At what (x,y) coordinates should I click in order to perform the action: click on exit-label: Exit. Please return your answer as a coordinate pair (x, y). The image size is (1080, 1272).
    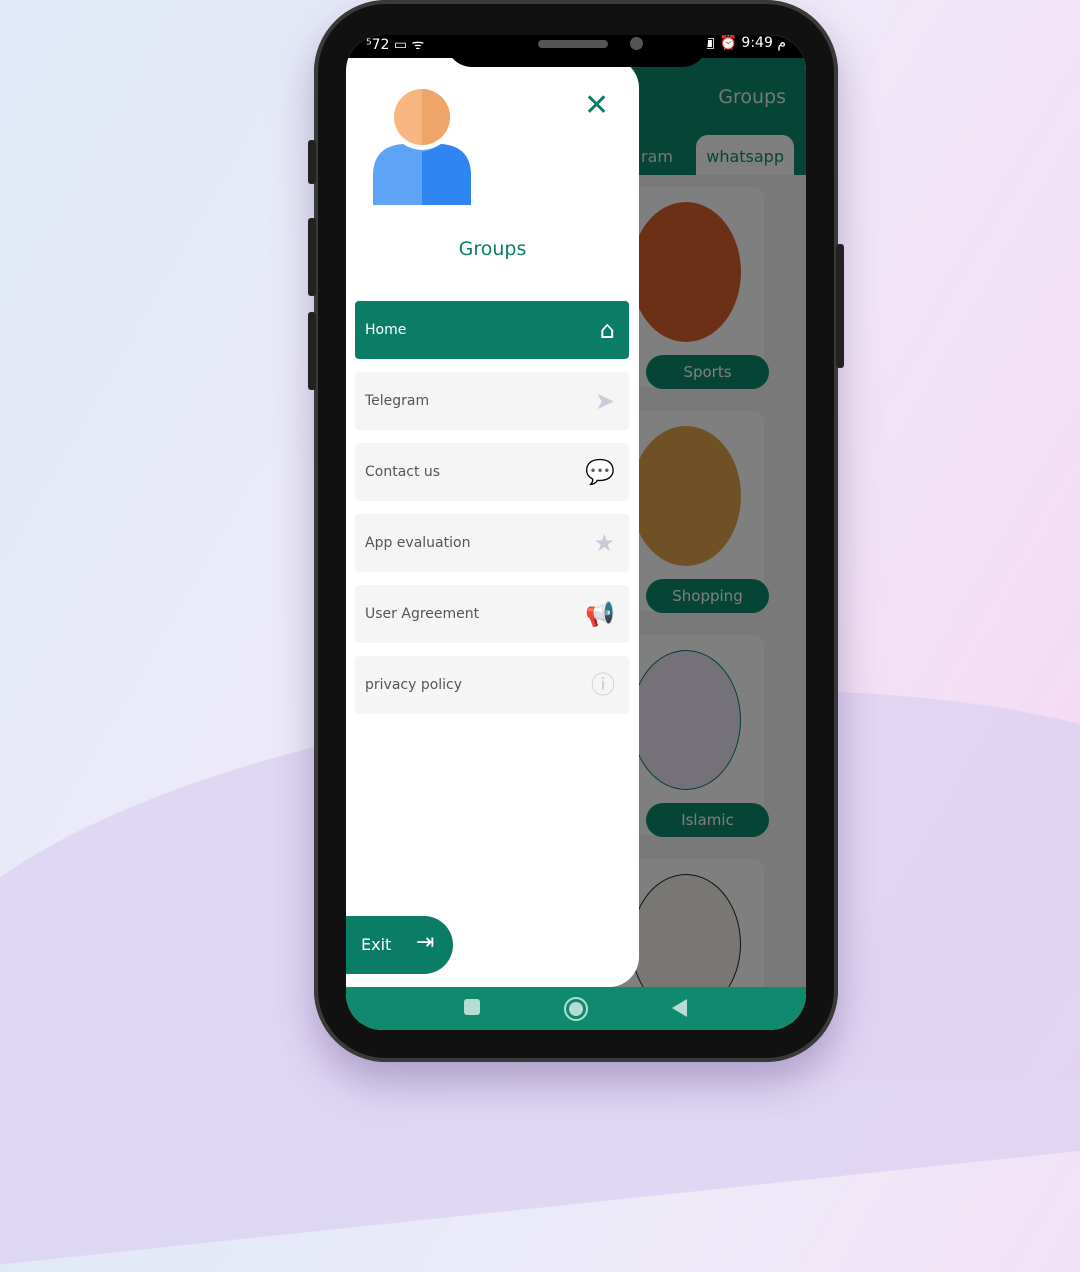
    Looking at the image, I should click on (376, 944).